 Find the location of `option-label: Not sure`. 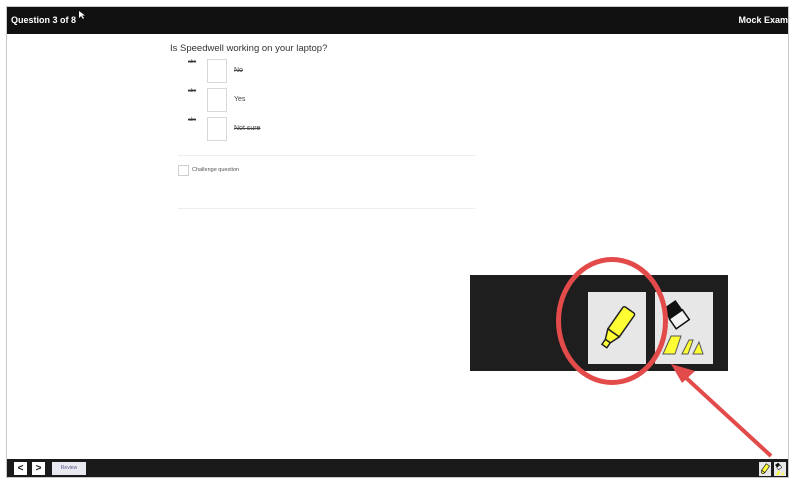

option-label: Not sure is located at coordinates (247, 128).